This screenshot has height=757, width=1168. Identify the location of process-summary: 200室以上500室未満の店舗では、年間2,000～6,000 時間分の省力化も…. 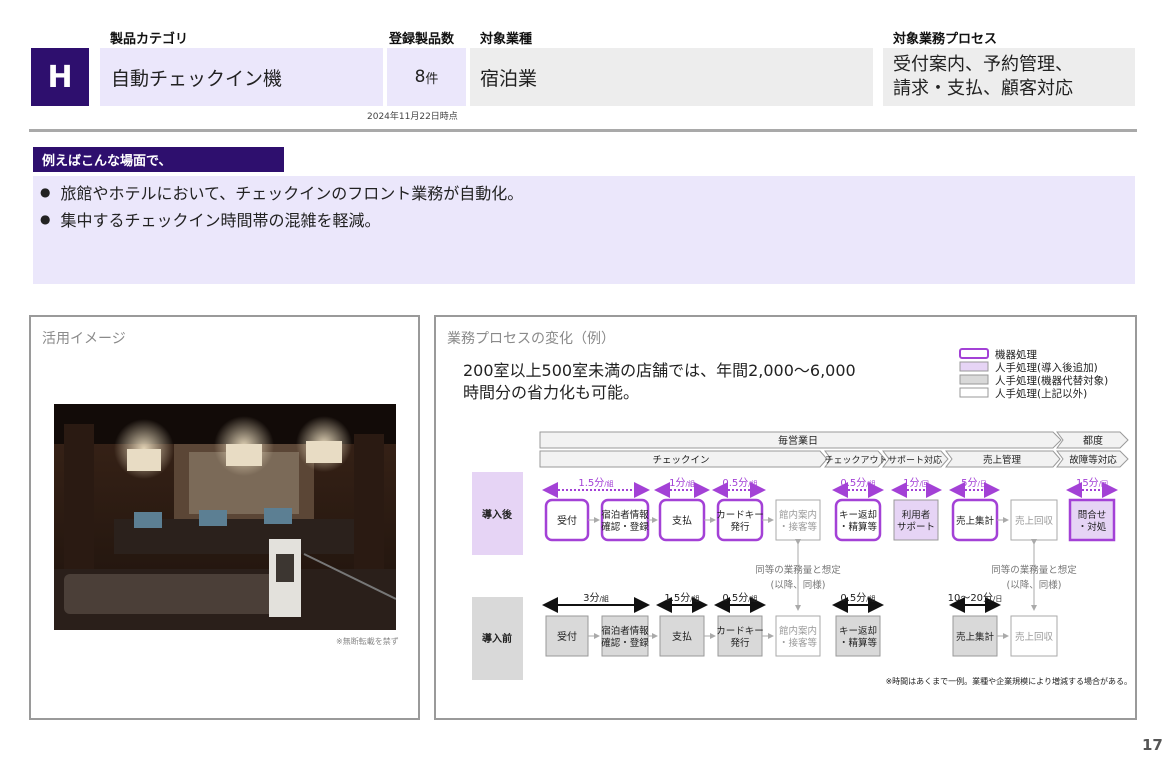
(659, 382).